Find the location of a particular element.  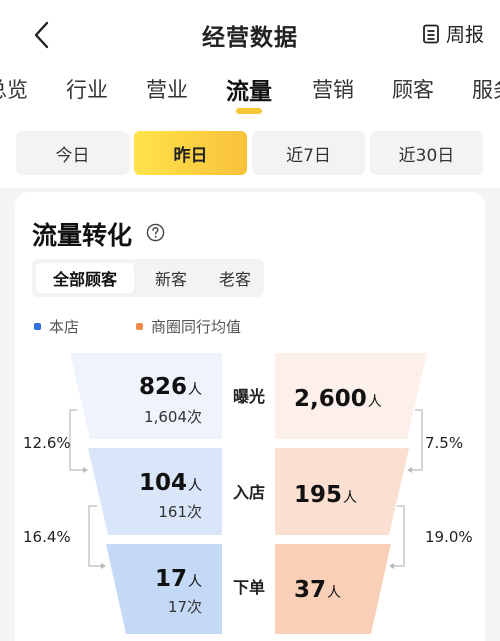

store-order-value: 17人 is located at coordinates (178, 579).